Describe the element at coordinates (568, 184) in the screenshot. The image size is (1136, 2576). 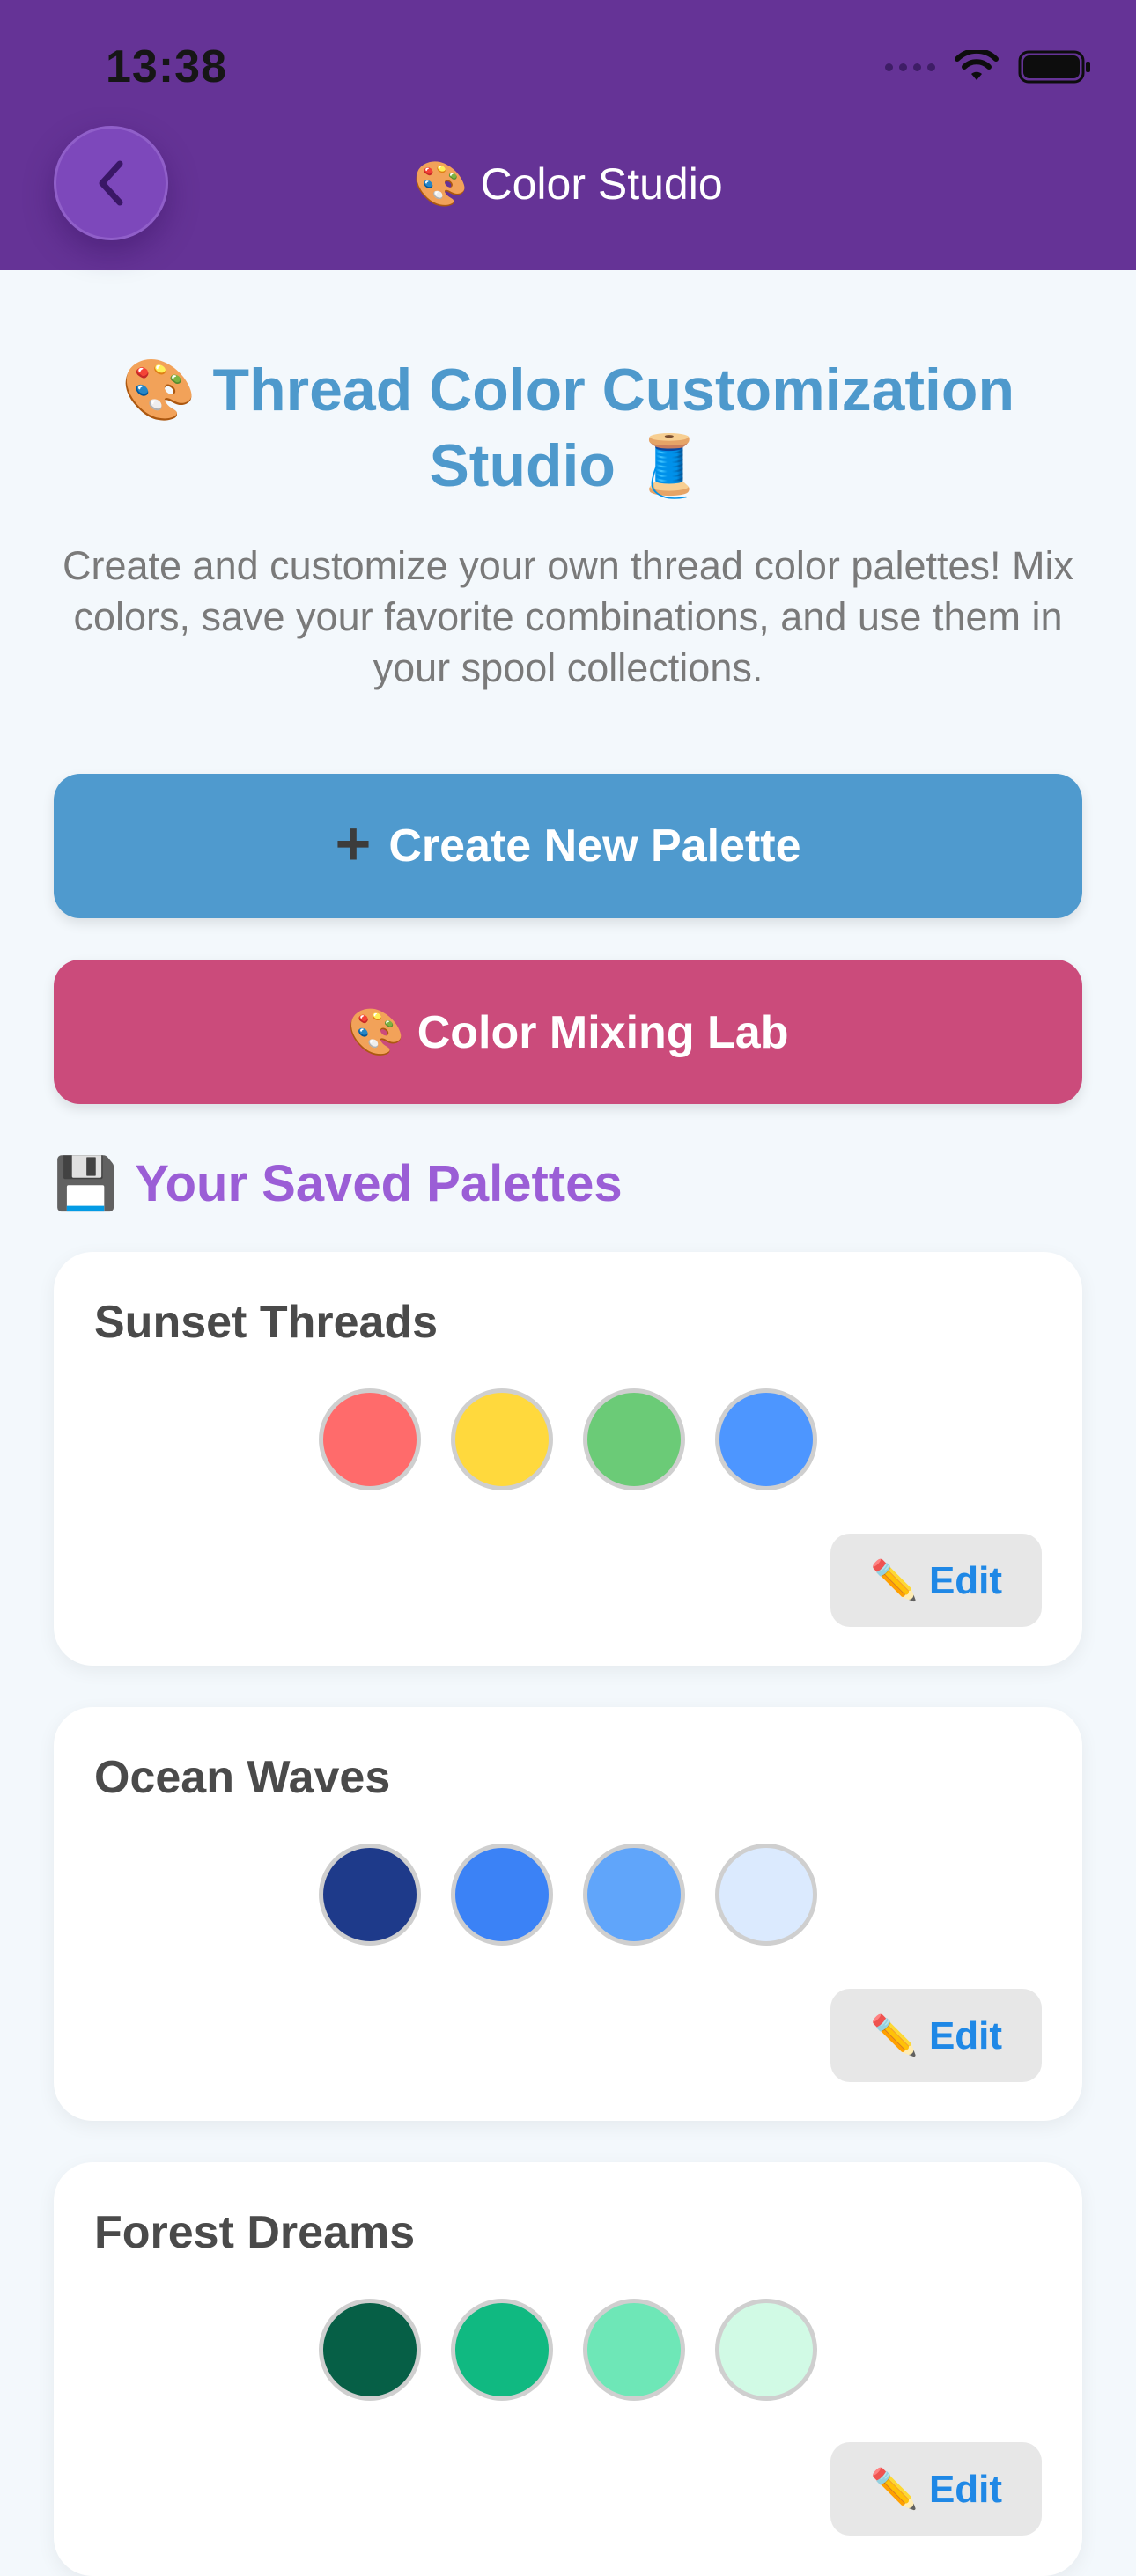
I see `header-title: 🎨 Color Studio` at that location.